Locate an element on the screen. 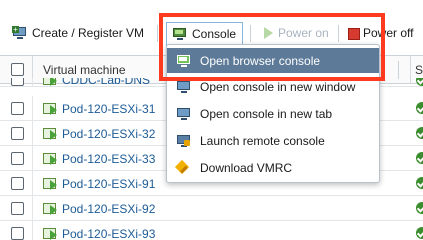  power-off-label: Power off is located at coordinates (388, 33).